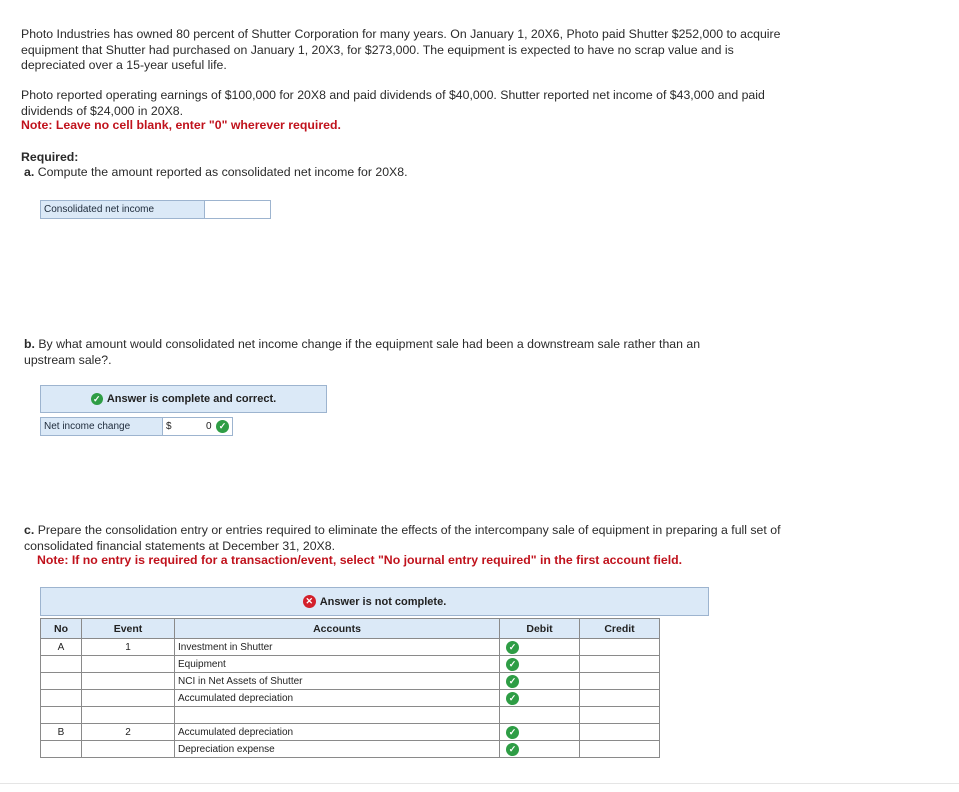 This screenshot has height=792, width=959. I want to click on consolidated-net-income-input, so click(237, 209).